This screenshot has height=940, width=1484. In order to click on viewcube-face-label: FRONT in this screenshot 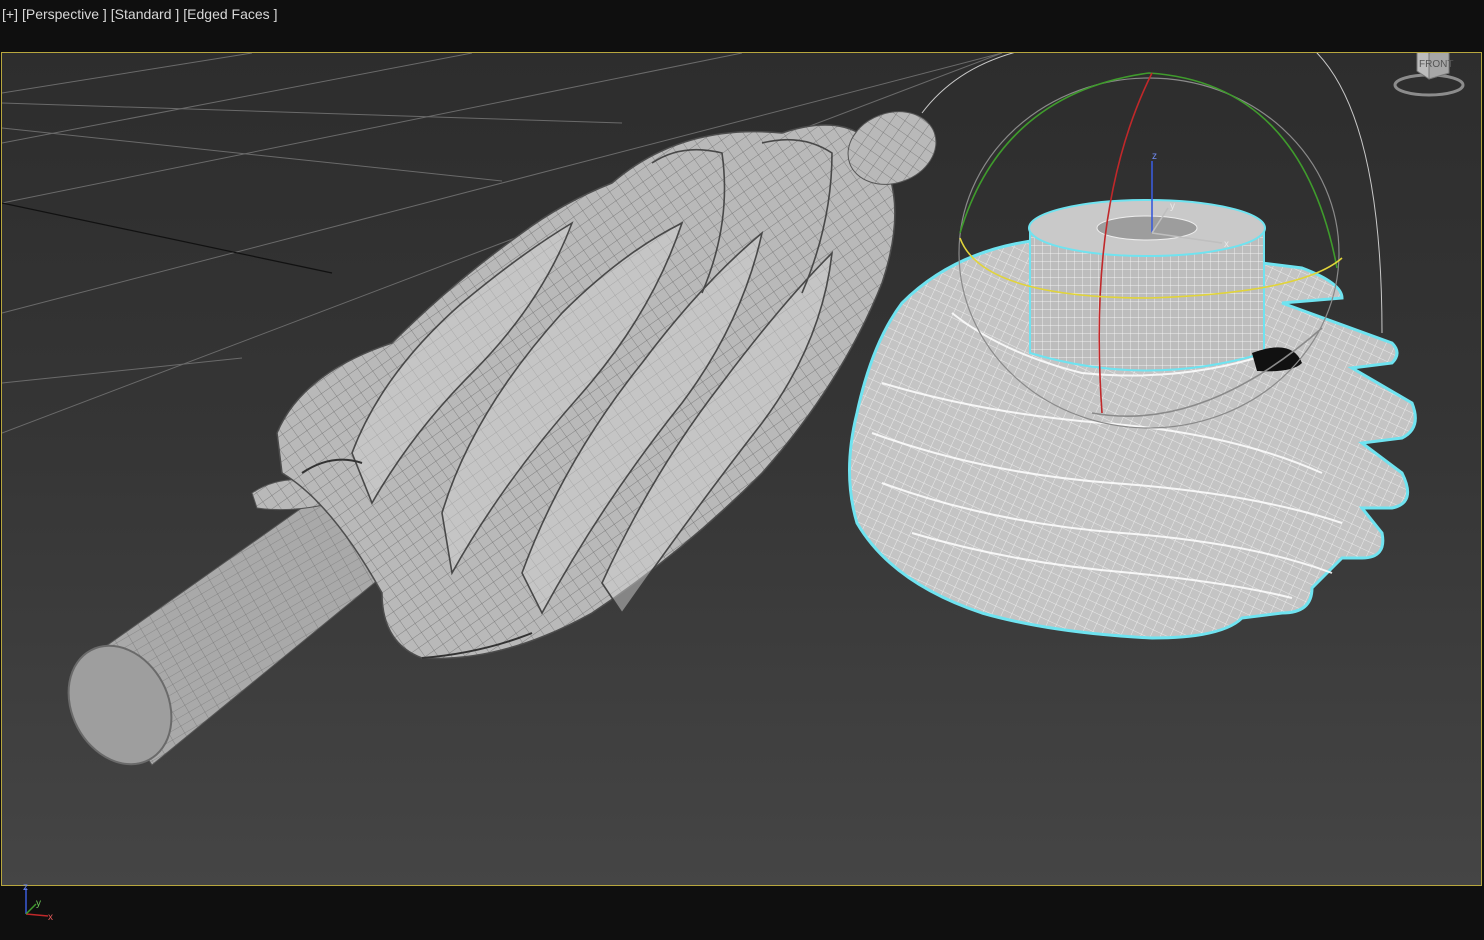, I will do `click(1436, 64)`.